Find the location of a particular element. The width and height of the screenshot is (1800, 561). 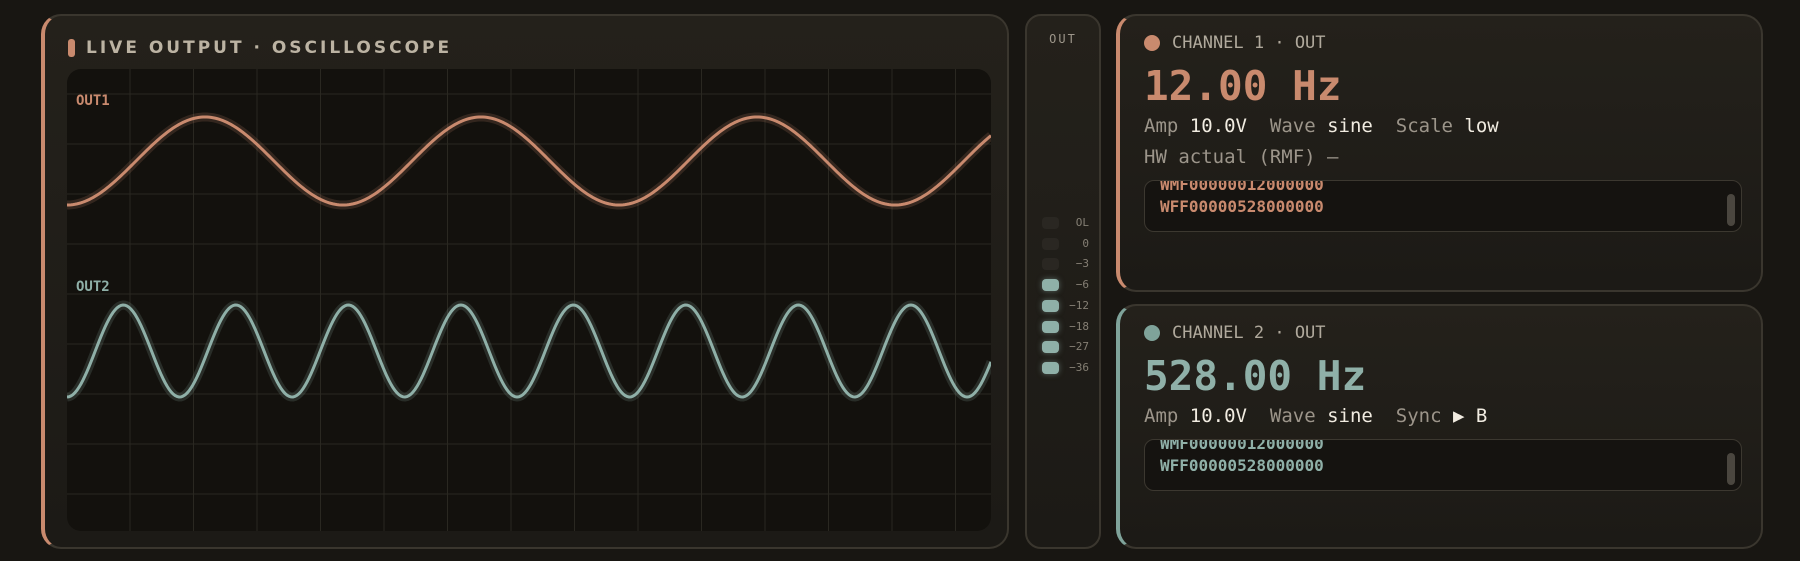

meter-level-label: 0 is located at coordinates (1085, 243).